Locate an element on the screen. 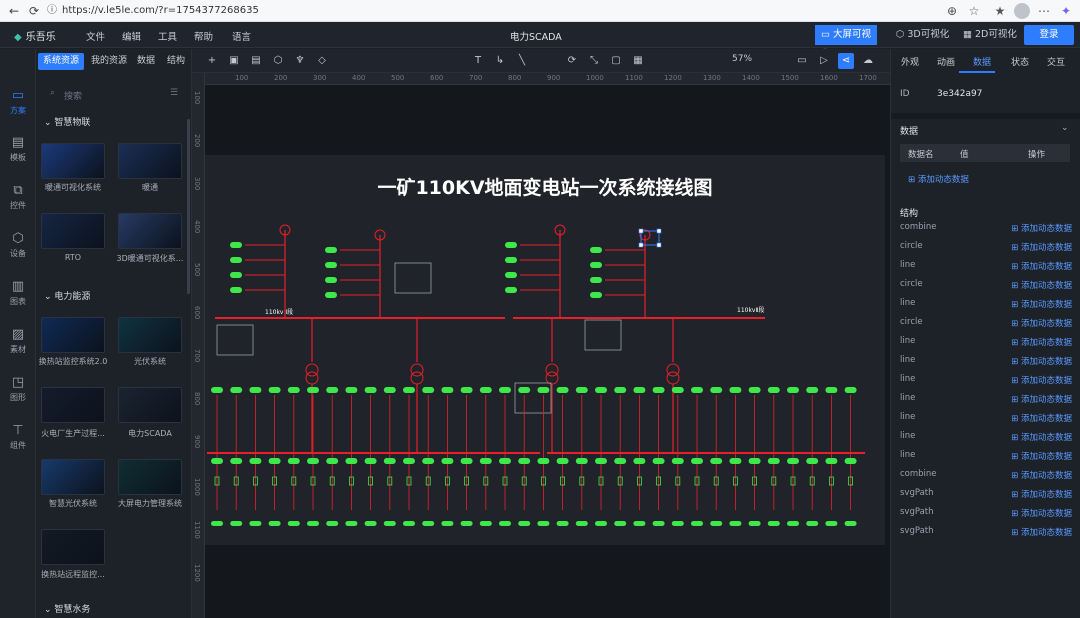 This screenshot has width=1080, height=618. zoom-icon: ⊕ is located at coordinates (952, 11).